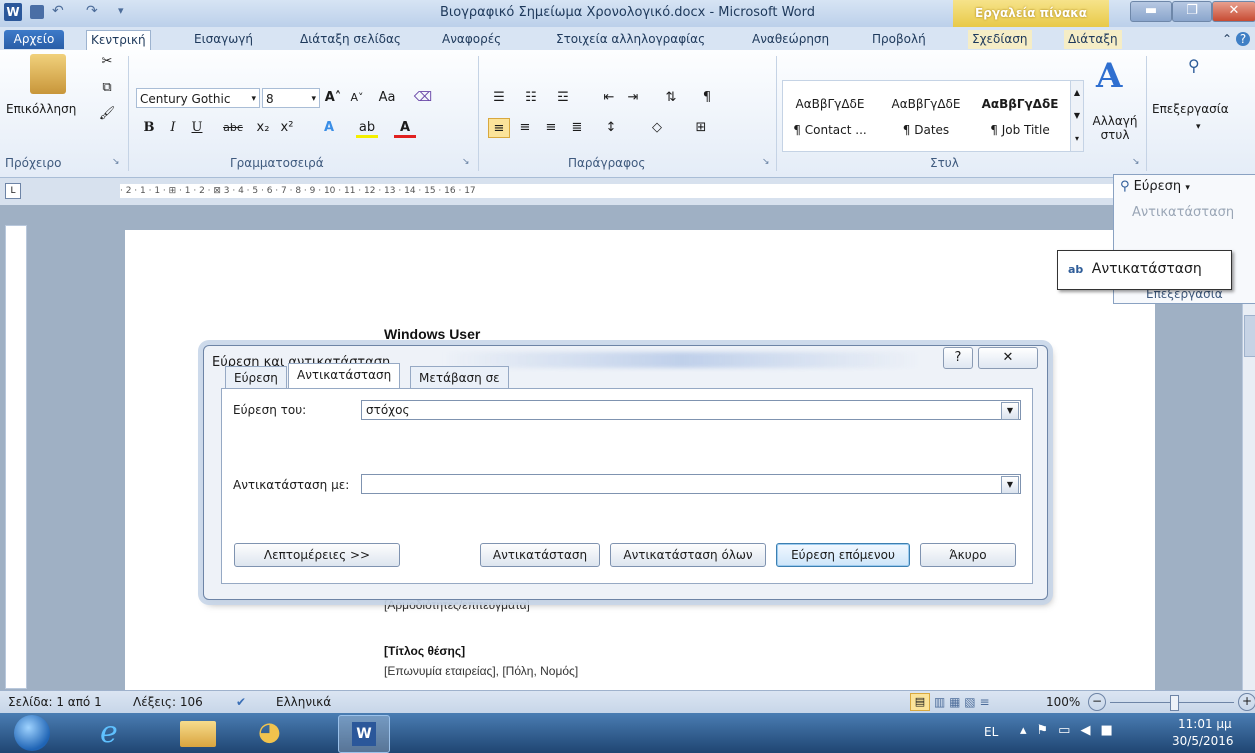 The height and width of the screenshot is (753, 1255). What do you see at coordinates (790, 39) in the screenshot?
I see `tab-review: Αναθεώρηση` at bounding box center [790, 39].